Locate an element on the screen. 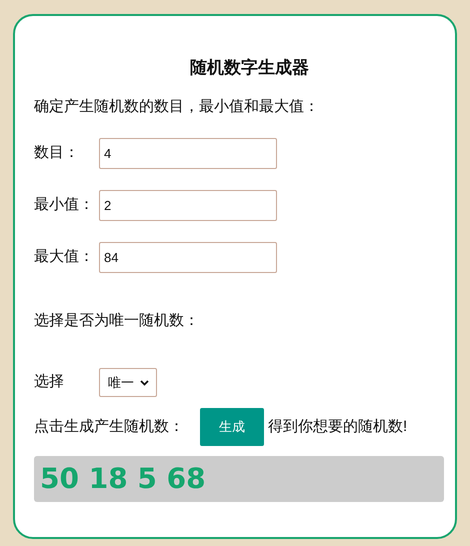 This screenshot has width=470, height=546. field-label: 最小值： is located at coordinates (64, 205).